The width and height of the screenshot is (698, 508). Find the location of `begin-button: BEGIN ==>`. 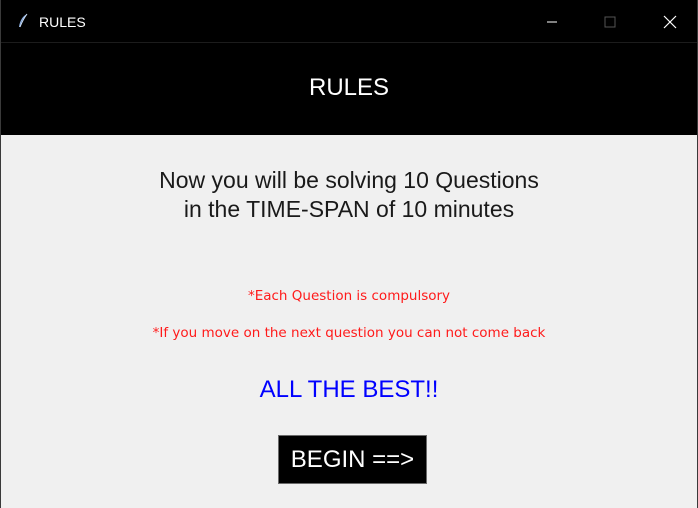

begin-button: BEGIN ==> is located at coordinates (352, 459).